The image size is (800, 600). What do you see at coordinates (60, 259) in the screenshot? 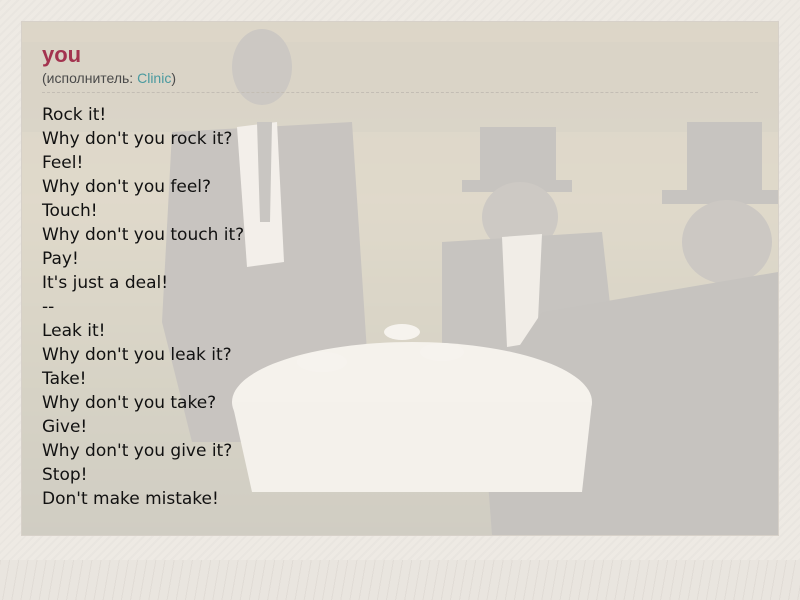
I see `lyric-line: Pay!` at bounding box center [60, 259].